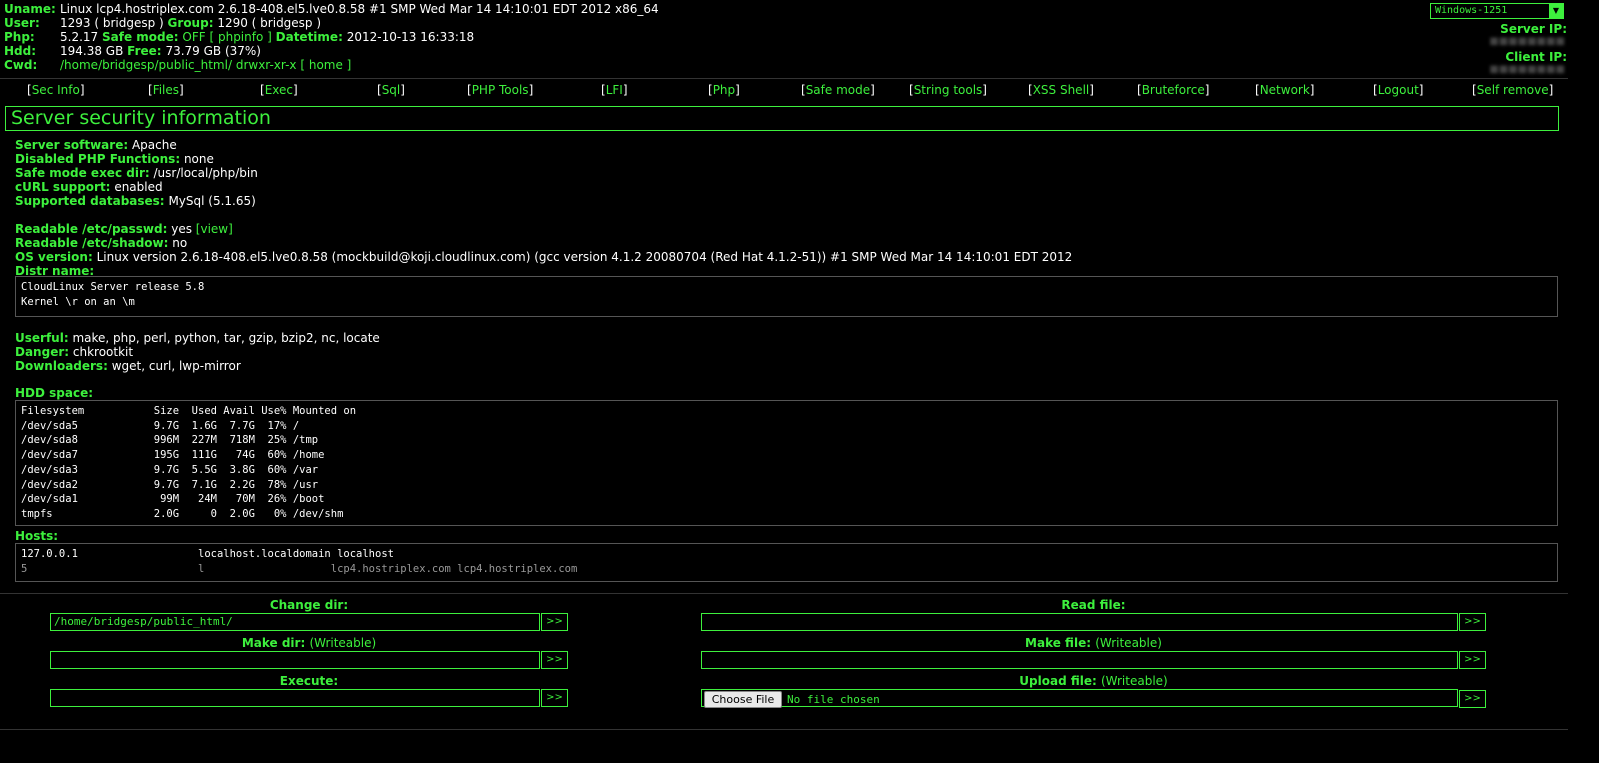  Describe the element at coordinates (213, 51) in the screenshot. I see `free-value: 73.79 GB (37%)` at that location.